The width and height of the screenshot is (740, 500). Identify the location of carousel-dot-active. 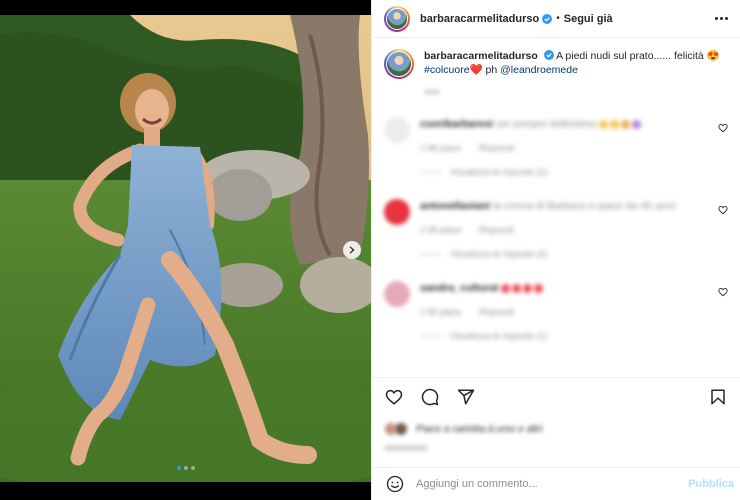
(178, 468).